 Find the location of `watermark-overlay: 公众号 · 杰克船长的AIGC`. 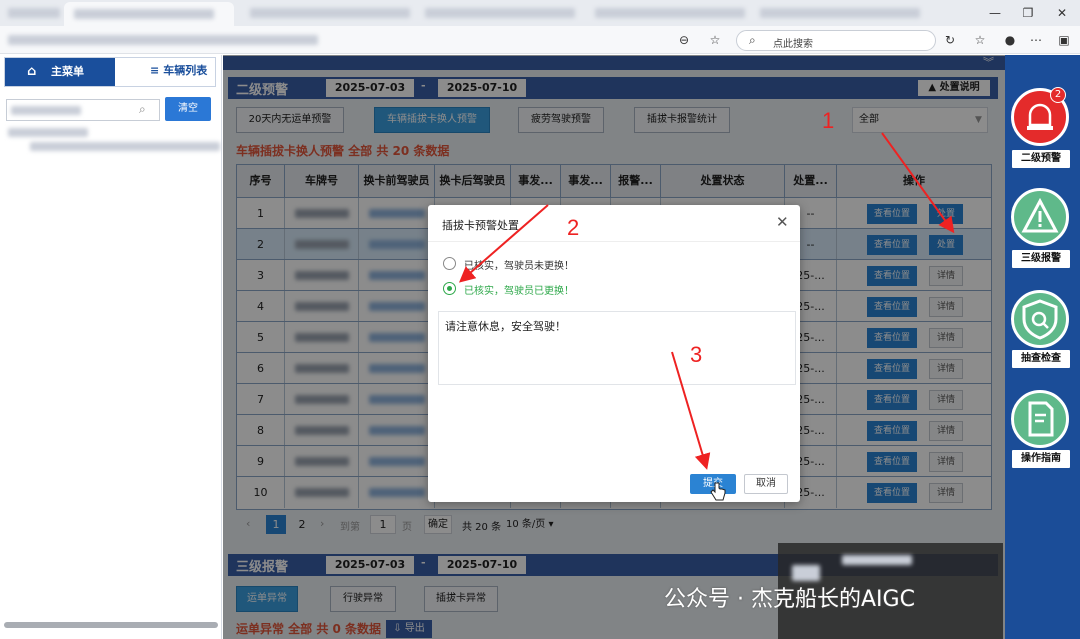

watermark-overlay: 公众号 · 杰克船长的AIGC is located at coordinates (833, 591).